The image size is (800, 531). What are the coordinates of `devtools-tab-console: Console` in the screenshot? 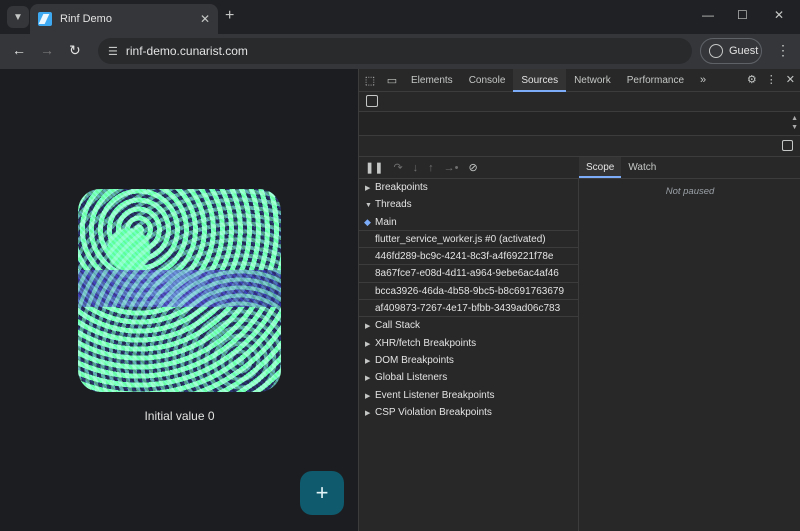 It's located at (487, 80).